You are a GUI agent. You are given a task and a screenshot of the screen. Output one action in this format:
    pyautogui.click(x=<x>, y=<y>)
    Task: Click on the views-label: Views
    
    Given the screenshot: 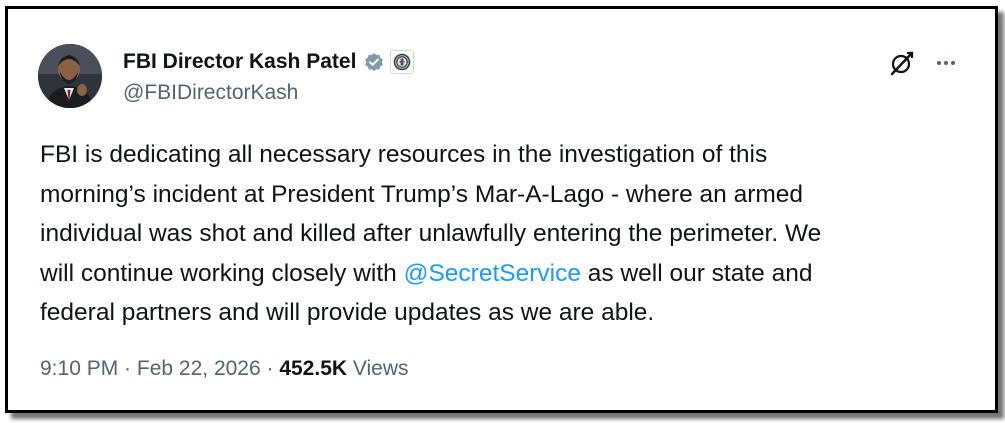 What is the action you would take?
    pyautogui.click(x=378, y=368)
    